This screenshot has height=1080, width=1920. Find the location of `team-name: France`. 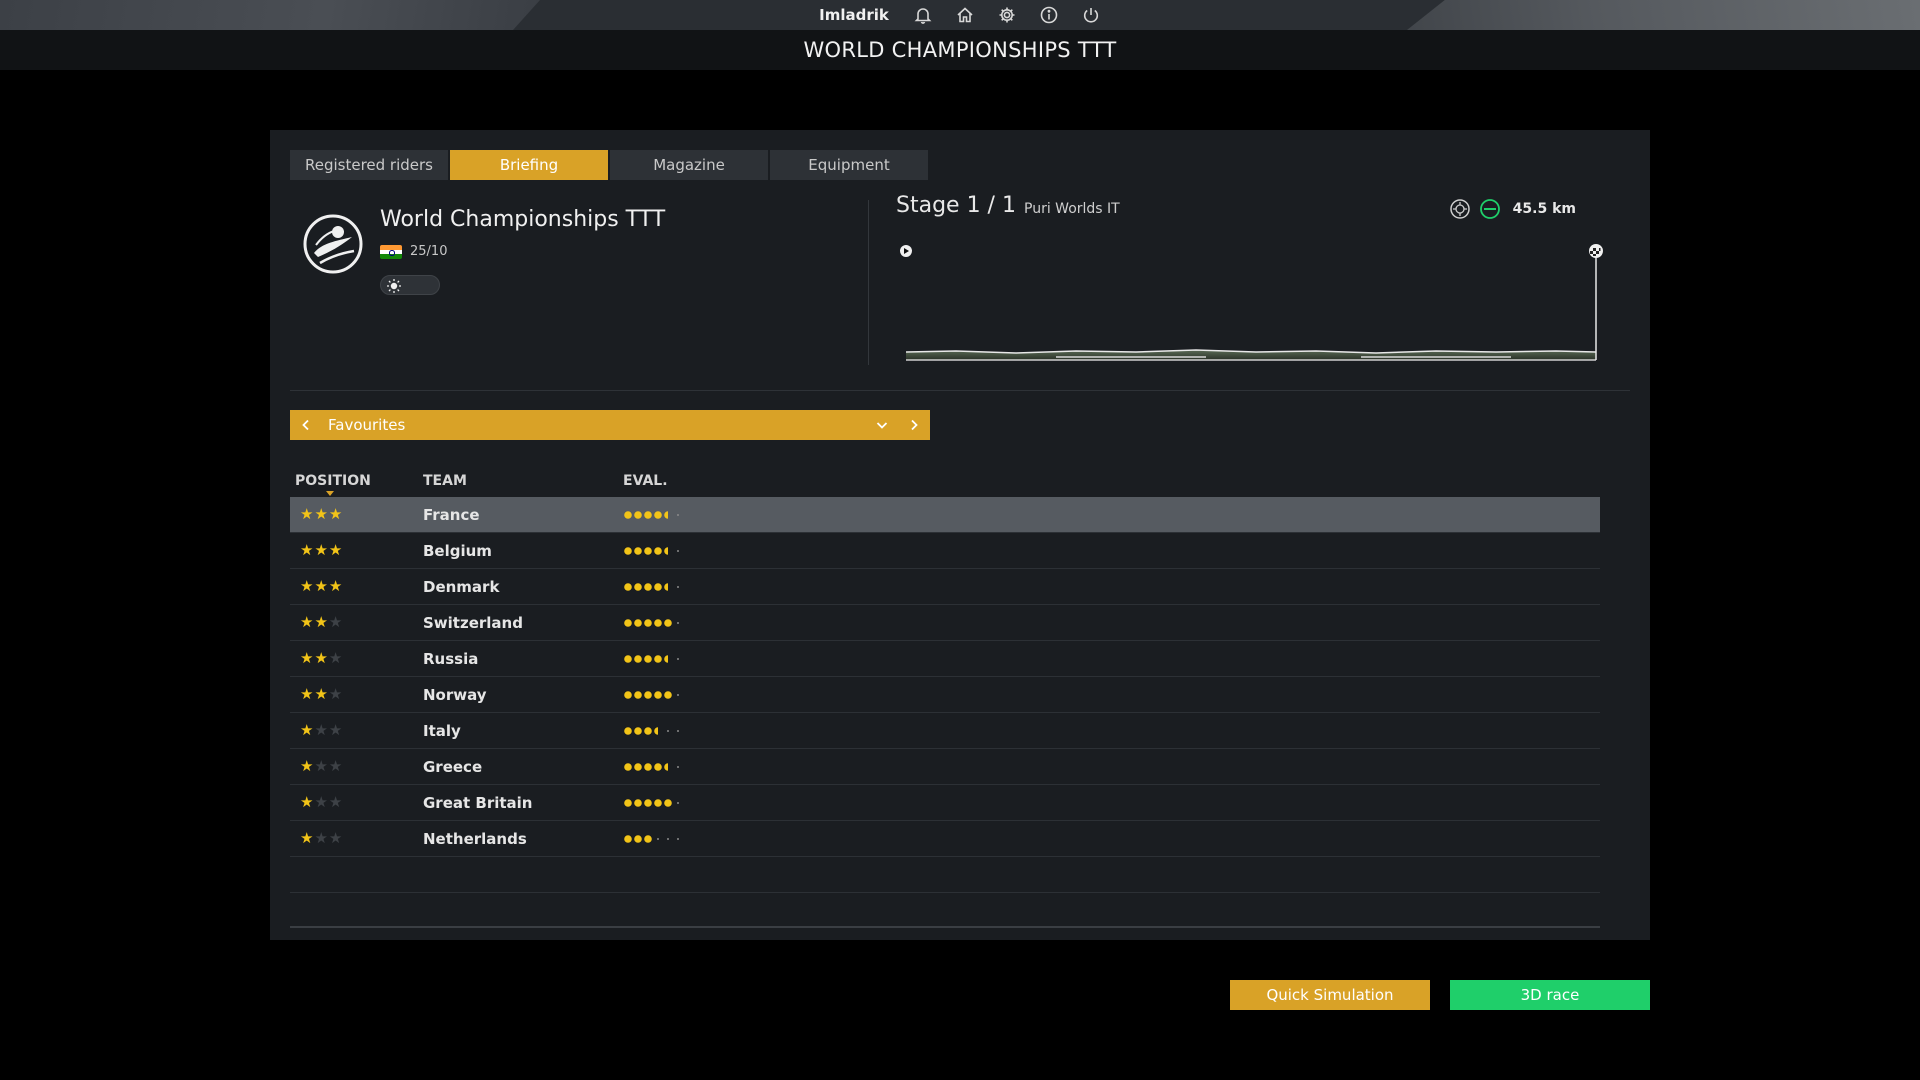

team-name: France is located at coordinates (523, 515).